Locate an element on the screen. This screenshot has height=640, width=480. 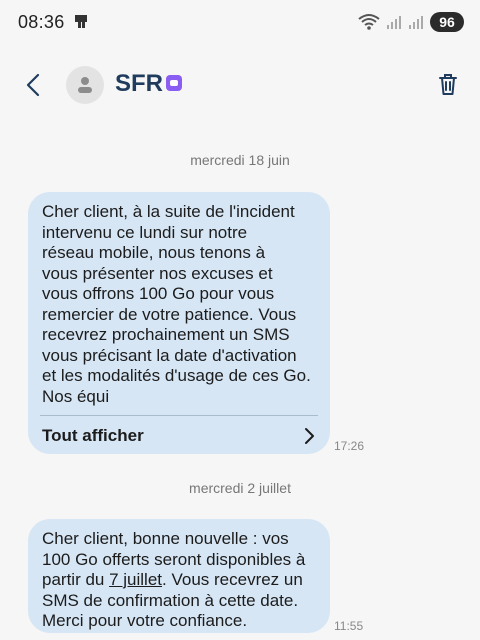
status-right: 96 is located at coordinates (411, 22).